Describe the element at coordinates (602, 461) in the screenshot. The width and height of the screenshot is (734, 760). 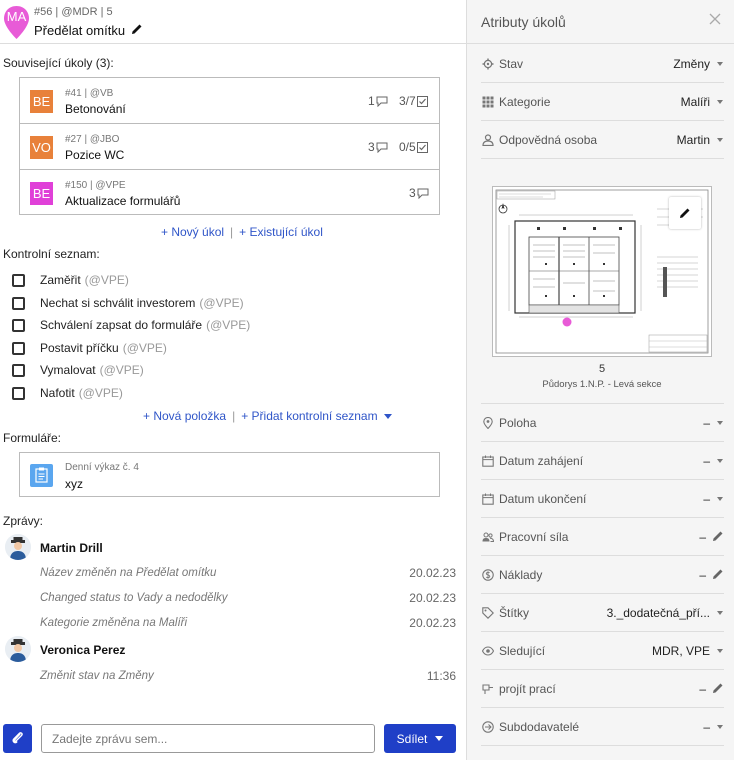
I see `attr-start-date: Datum zahájení –` at that location.